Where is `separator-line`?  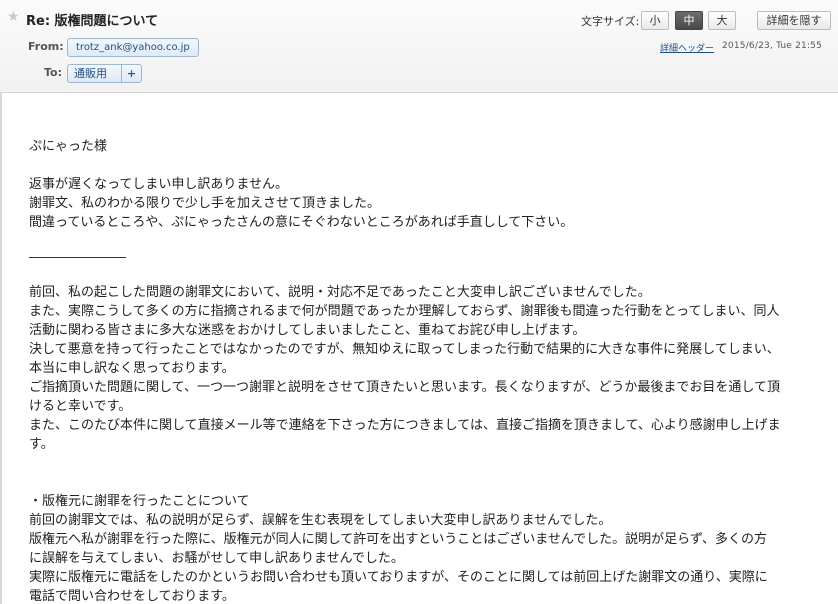 separator-line is located at coordinates (77, 257).